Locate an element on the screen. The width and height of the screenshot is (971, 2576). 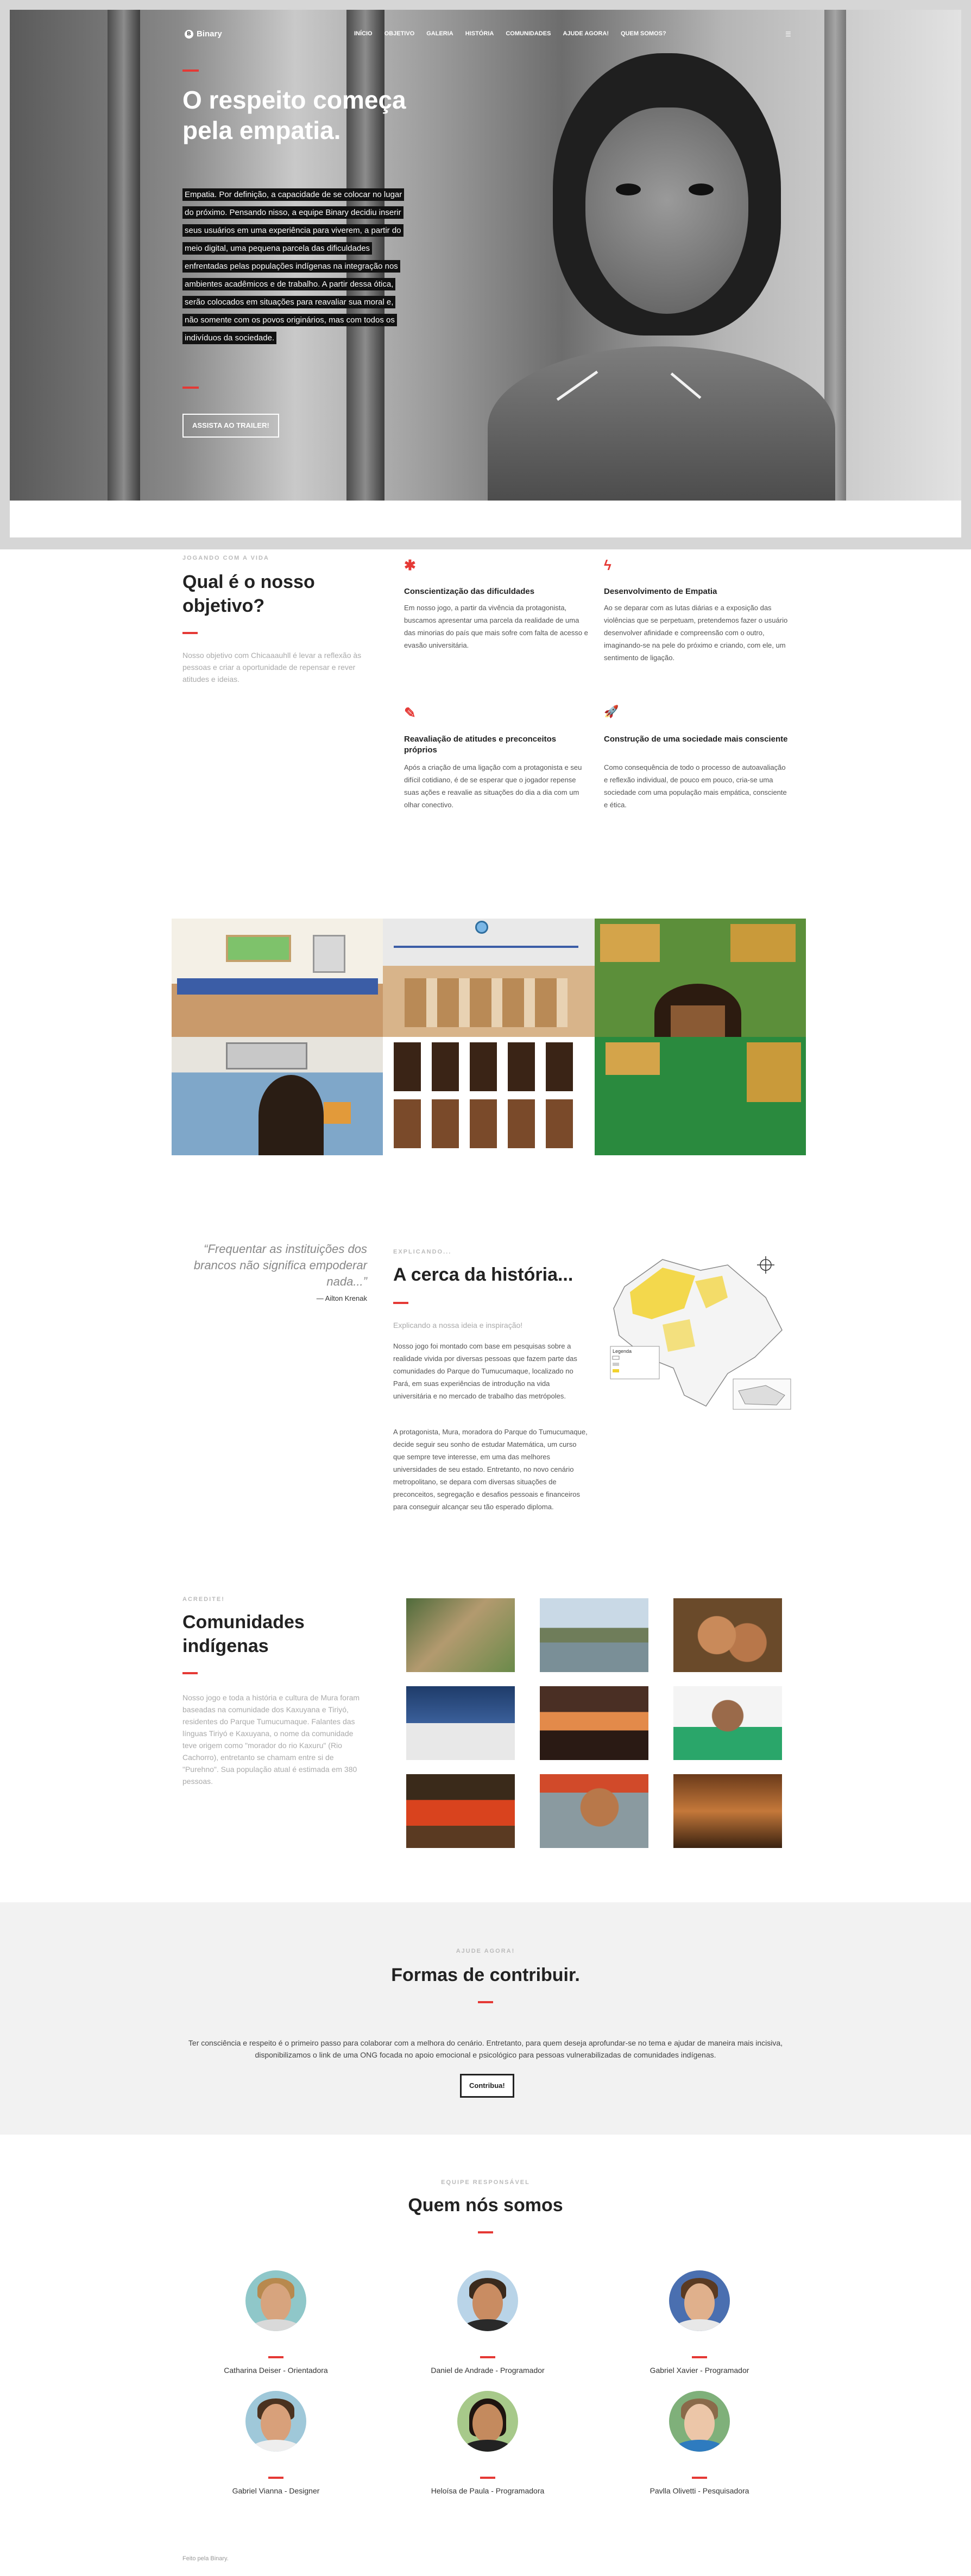
team-member-name: Gabriel Xavier - Programador is located at coordinates (699, 2370).